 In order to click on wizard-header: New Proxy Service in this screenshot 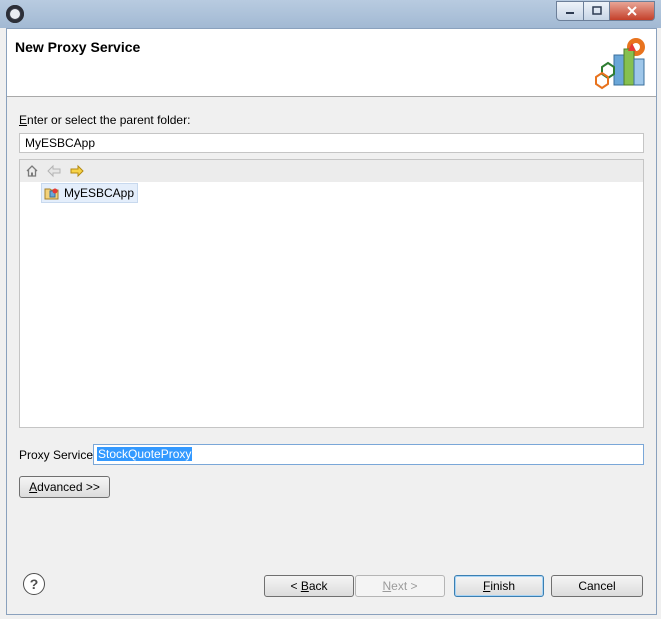, I will do `click(331, 63)`.